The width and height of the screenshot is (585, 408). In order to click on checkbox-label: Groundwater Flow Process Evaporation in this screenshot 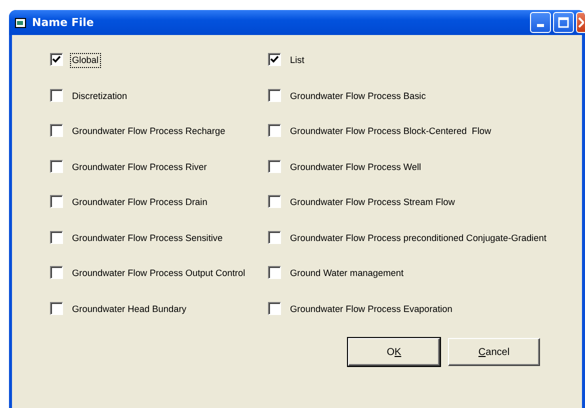, I will do `click(371, 309)`.